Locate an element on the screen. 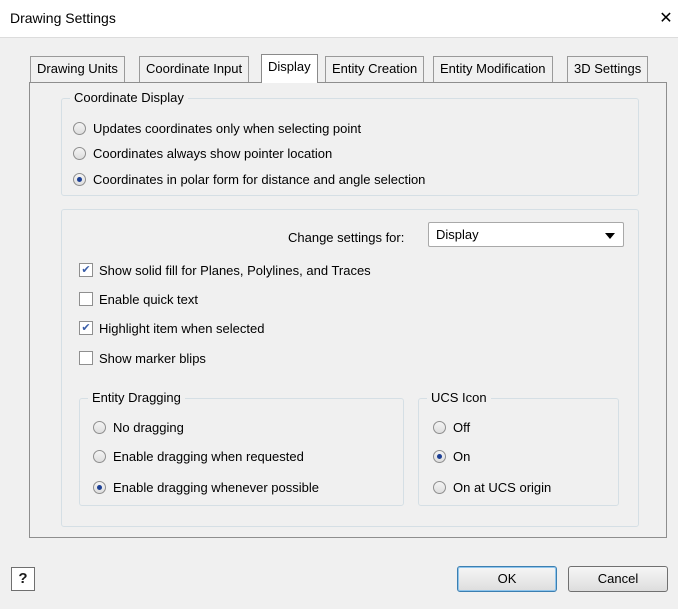 The image size is (678, 609). tab-entity-creation: Entity Creation is located at coordinates (375, 69).